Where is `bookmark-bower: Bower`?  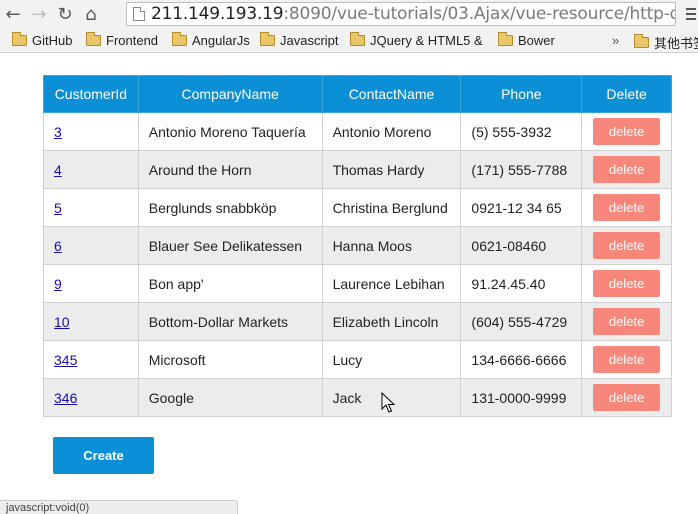
bookmark-bower: Bower is located at coordinates (526, 40).